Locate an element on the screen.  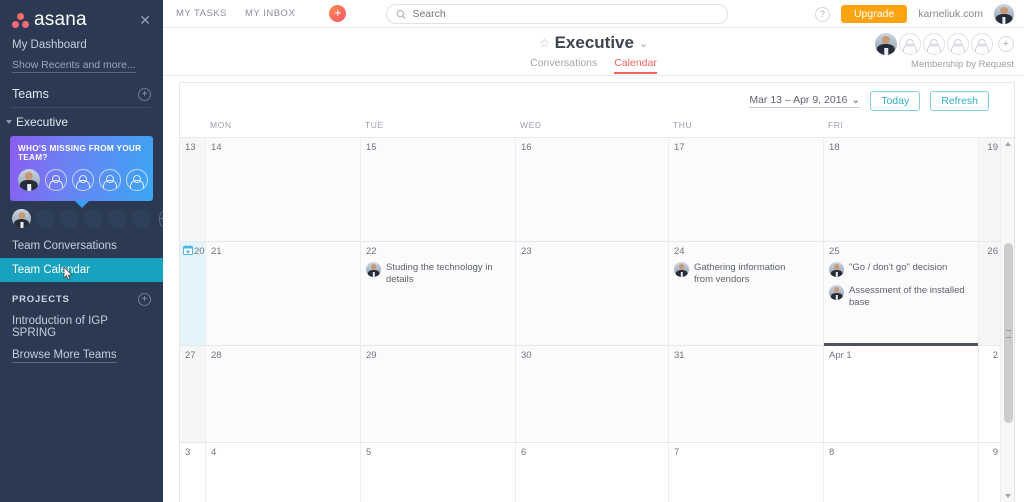
calendar-day-cell: 27 is located at coordinates (192, 394).